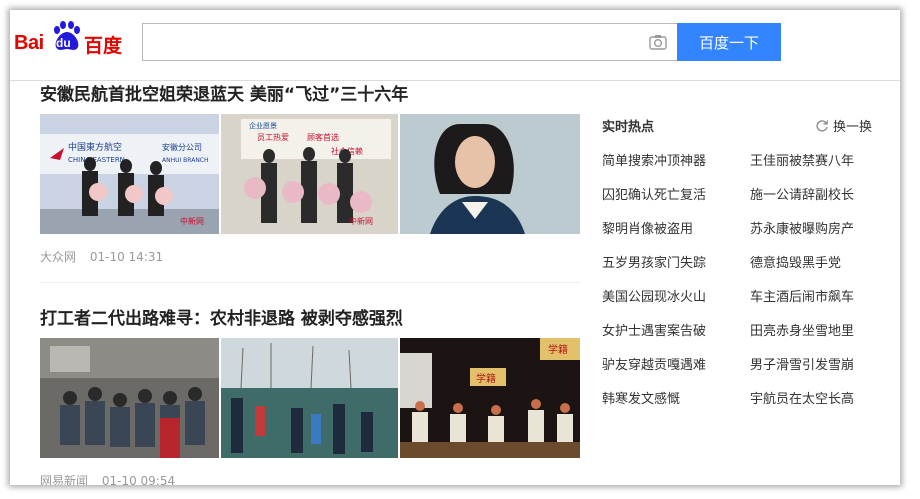 This screenshot has height=499, width=920. I want to click on news-meta: 网易新闻 01-10 09:54, so click(112, 478).